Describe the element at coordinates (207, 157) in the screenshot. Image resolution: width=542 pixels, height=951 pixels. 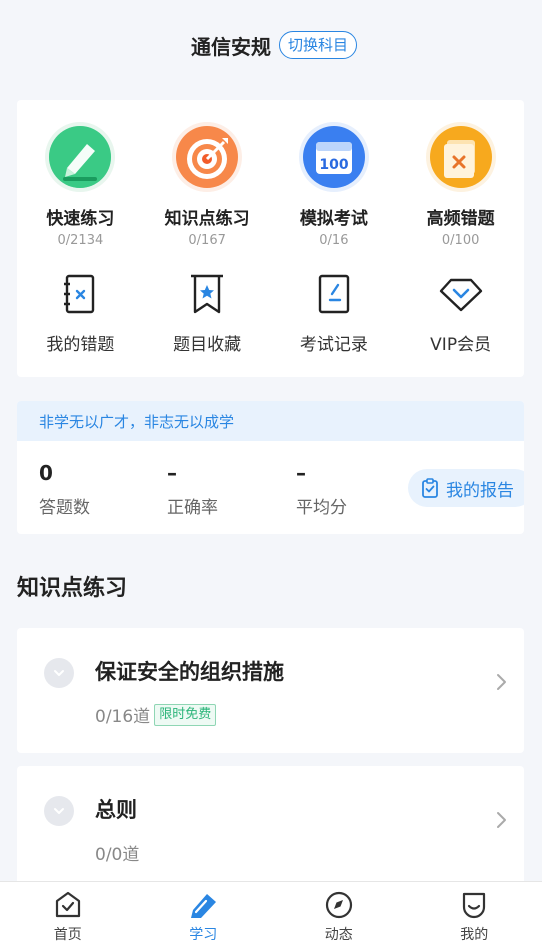
I see `target-icon` at that location.